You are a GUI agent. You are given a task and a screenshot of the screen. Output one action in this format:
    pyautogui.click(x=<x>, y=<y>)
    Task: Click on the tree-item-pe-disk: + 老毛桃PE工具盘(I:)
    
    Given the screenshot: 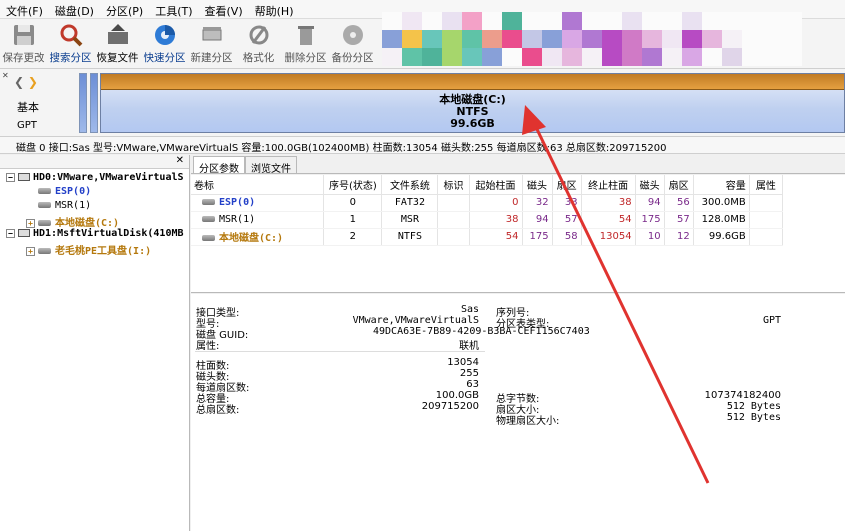 What is the action you would take?
    pyautogui.click(x=88, y=249)
    